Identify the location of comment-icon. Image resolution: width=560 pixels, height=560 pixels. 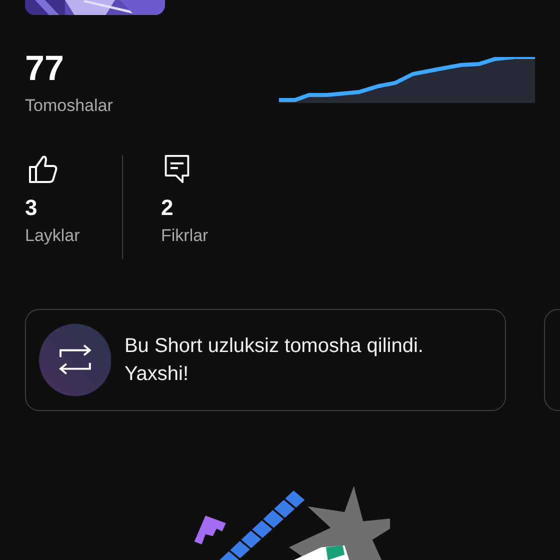
(177, 168).